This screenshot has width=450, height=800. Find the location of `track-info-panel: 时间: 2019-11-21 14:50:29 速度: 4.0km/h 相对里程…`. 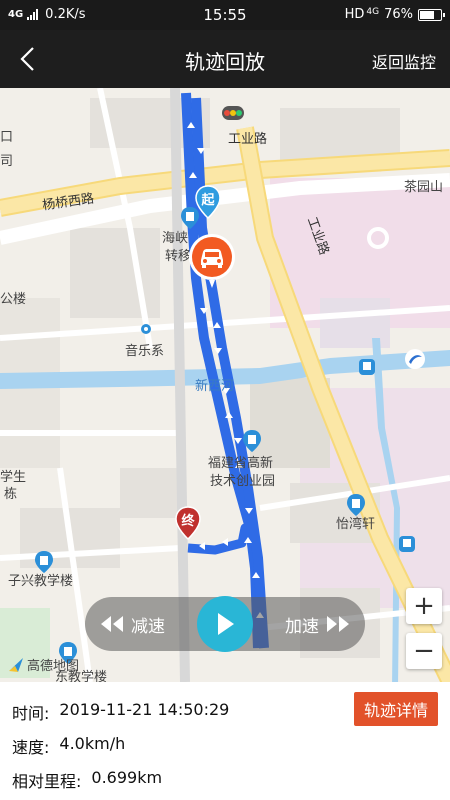

track-info-panel: 时间: 2019-11-21 14:50:29 速度: 4.0km/h 相对里程… is located at coordinates (225, 741).